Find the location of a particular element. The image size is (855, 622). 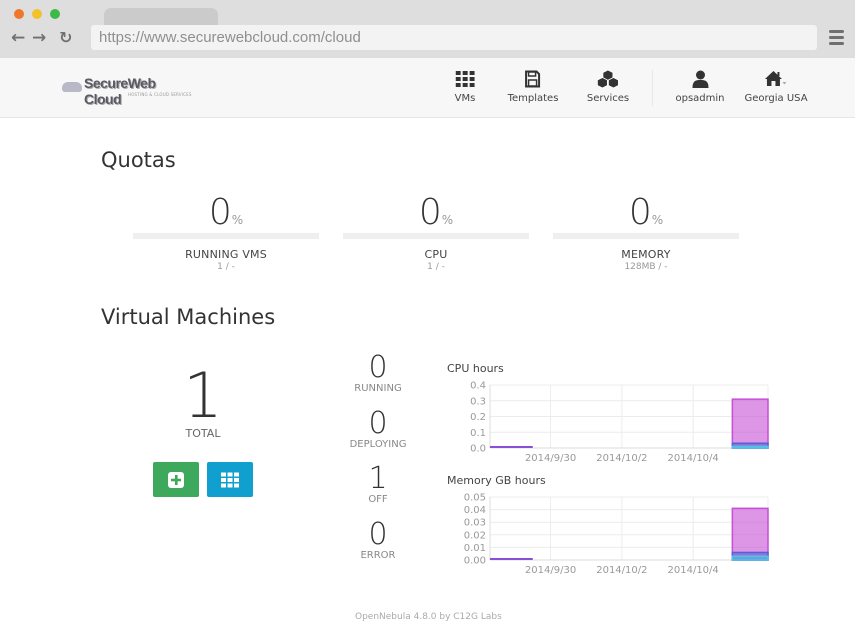

nav-templates: Templates is located at coordinates (533, 87).